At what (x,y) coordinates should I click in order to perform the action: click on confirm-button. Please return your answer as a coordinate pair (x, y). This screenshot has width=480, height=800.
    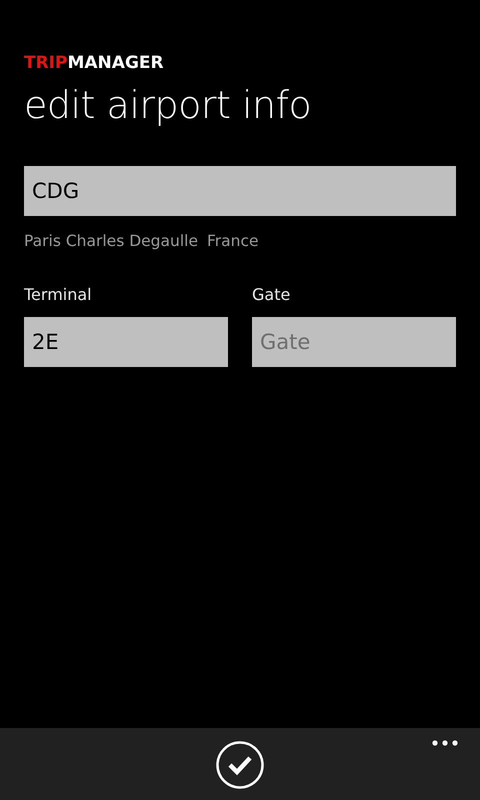
    Looking at the image, I should click on (240, 765).